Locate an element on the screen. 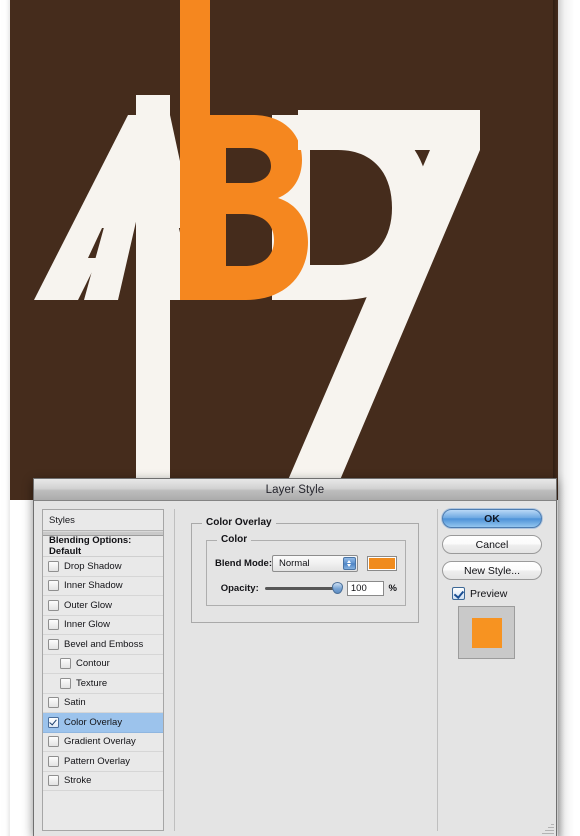 The image size is (580, 836). dialog-titlebar: Layer Style is located at coordinates (295, 490).